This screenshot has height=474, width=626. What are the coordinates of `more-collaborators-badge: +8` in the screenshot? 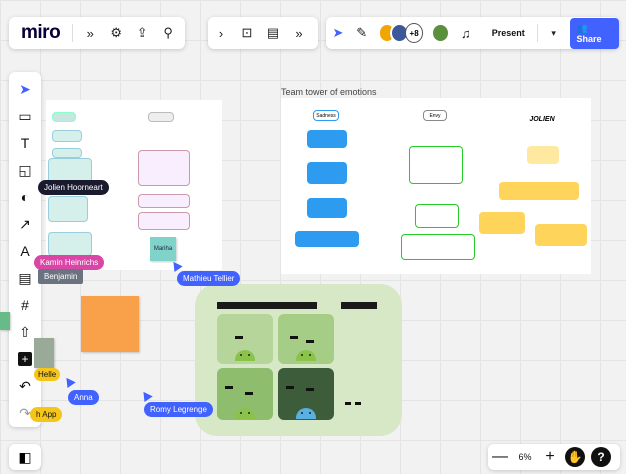 It's located at (414, 33).